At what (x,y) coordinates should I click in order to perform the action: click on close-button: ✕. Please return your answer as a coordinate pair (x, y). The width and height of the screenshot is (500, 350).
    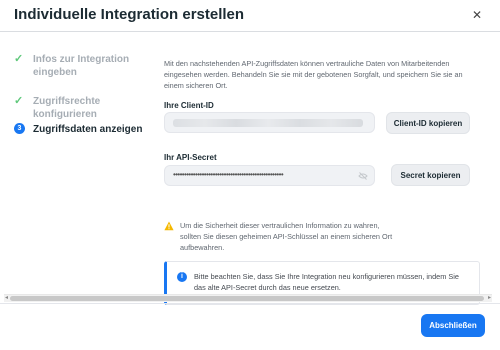
    Looking at the image, I should click on (477, 15).